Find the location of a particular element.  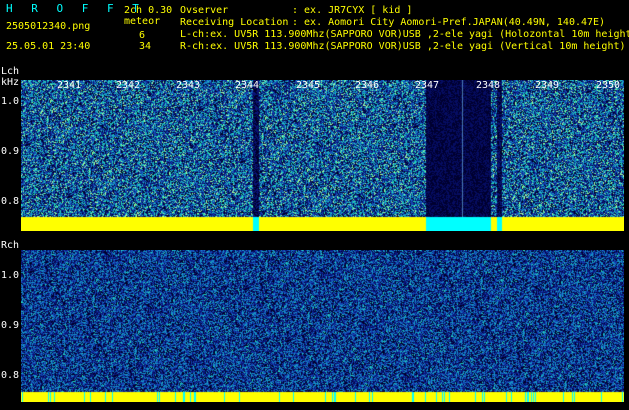

lch-ytick-0-8: 0.8 is located at coordinates (10, 201).